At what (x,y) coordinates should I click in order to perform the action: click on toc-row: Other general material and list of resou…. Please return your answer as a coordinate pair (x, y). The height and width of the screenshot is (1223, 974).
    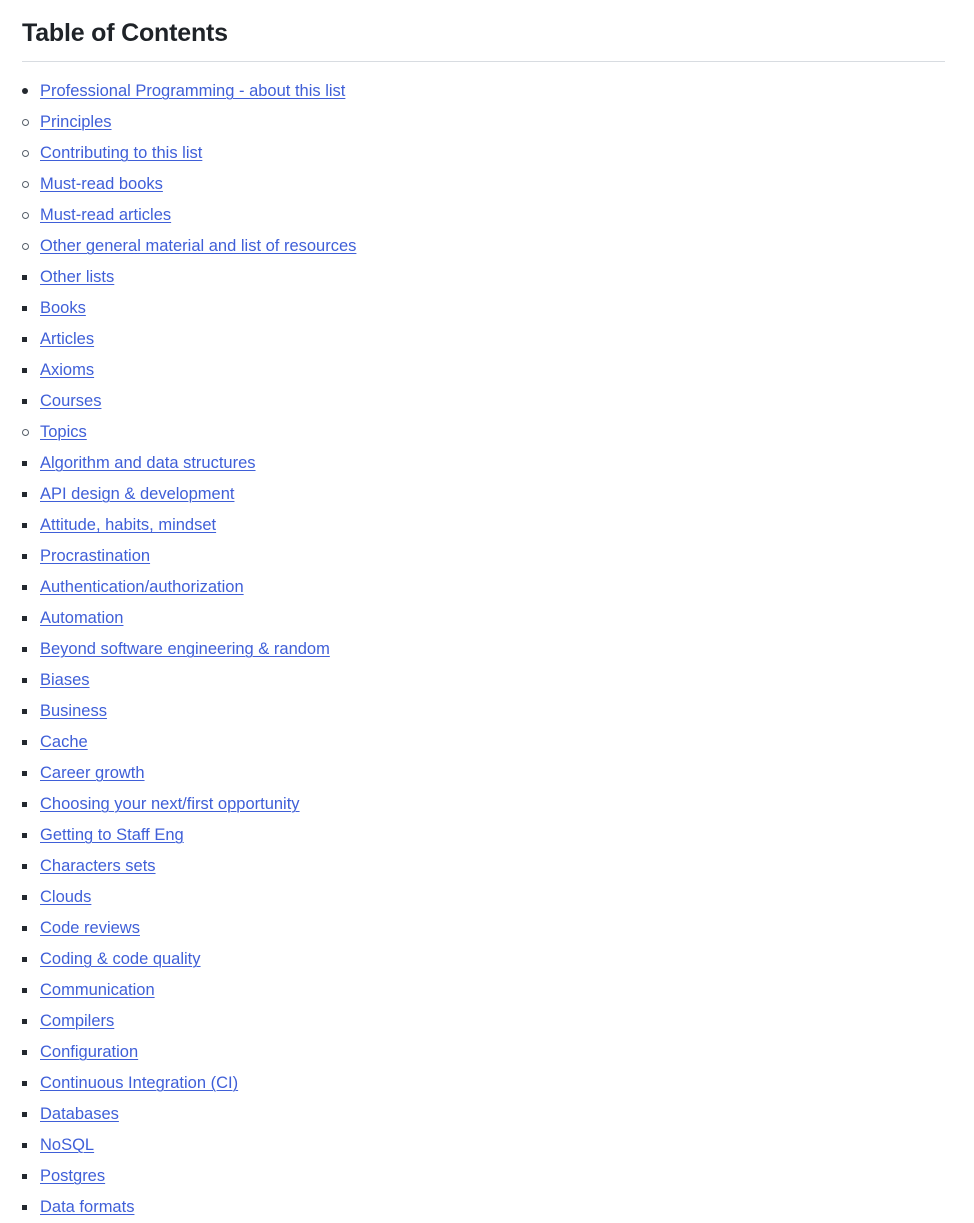
    Looking at the image, I should click on (484, 246).